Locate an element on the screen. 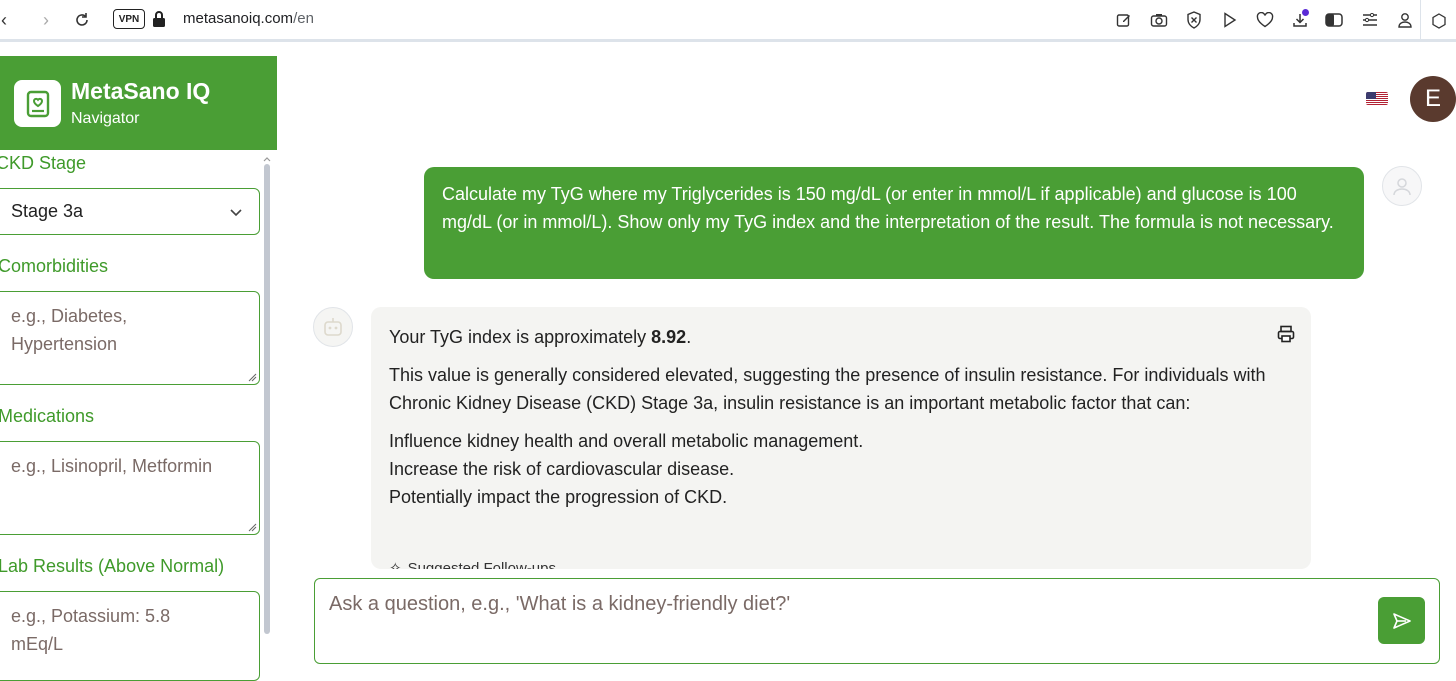 This screenshot has width=1456, height=681. camera-icon is located at coordinates (1159, 20).